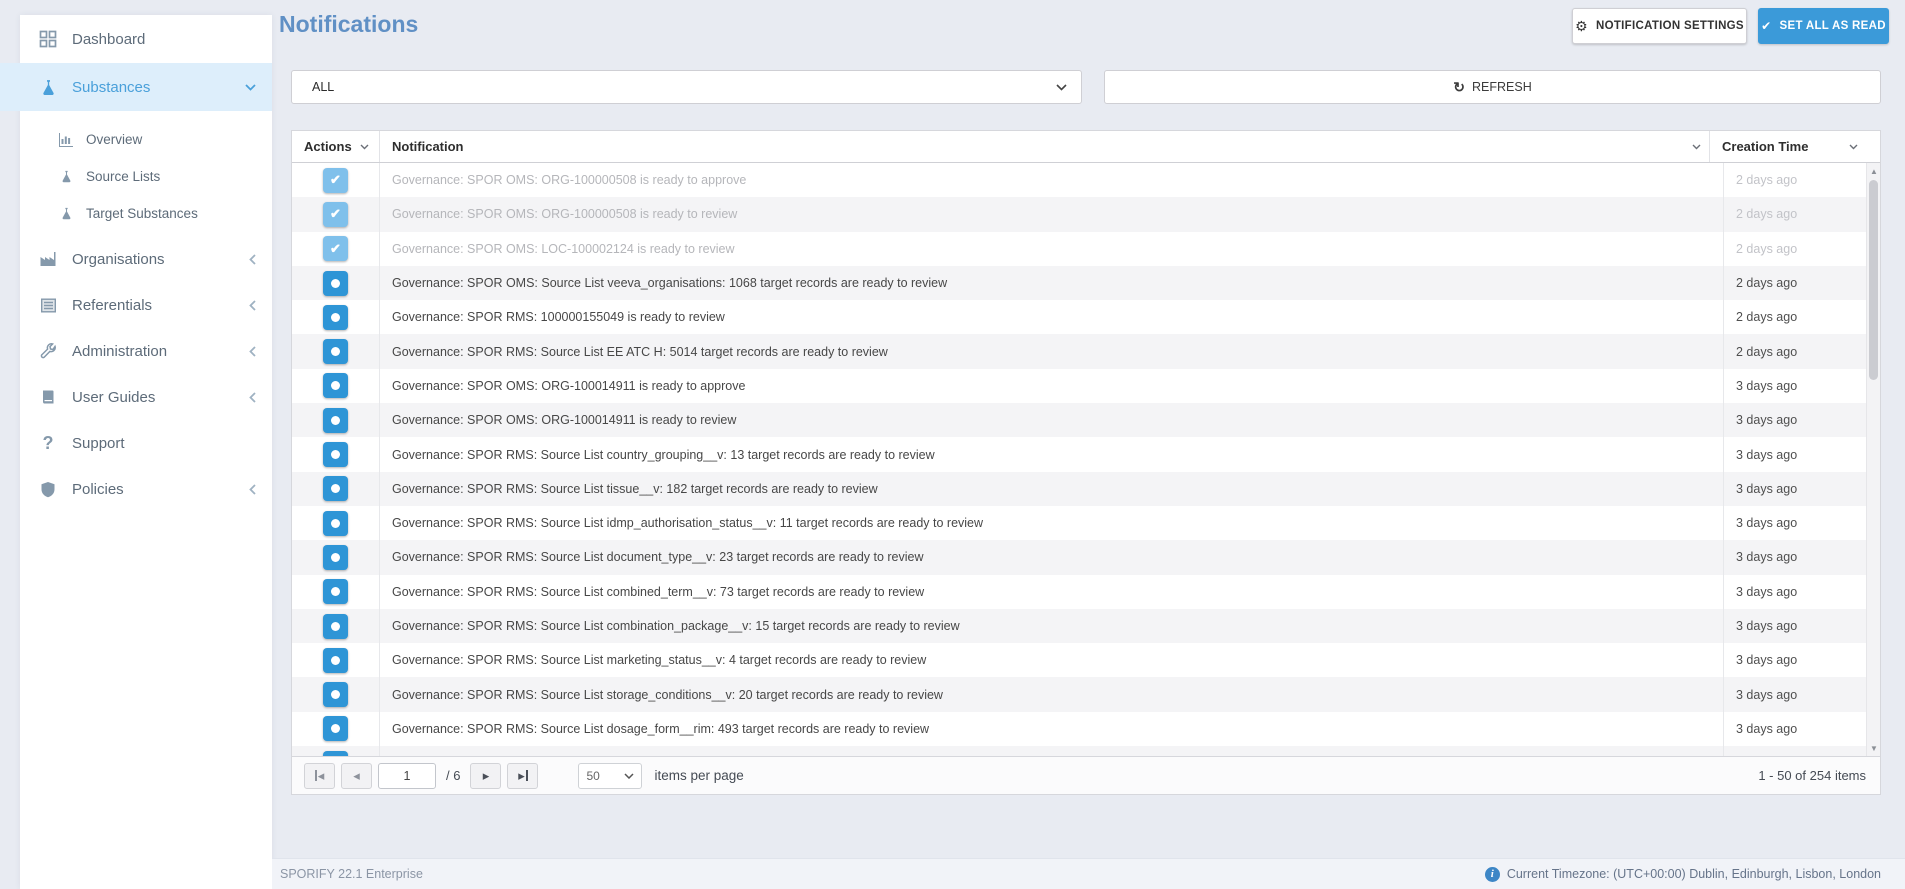 The image size is (1905, 889). What do you see at coordinates (1765, 146) in the screenshot?
I see `column-label: Creation Time` at bounding box center [1765, 146].